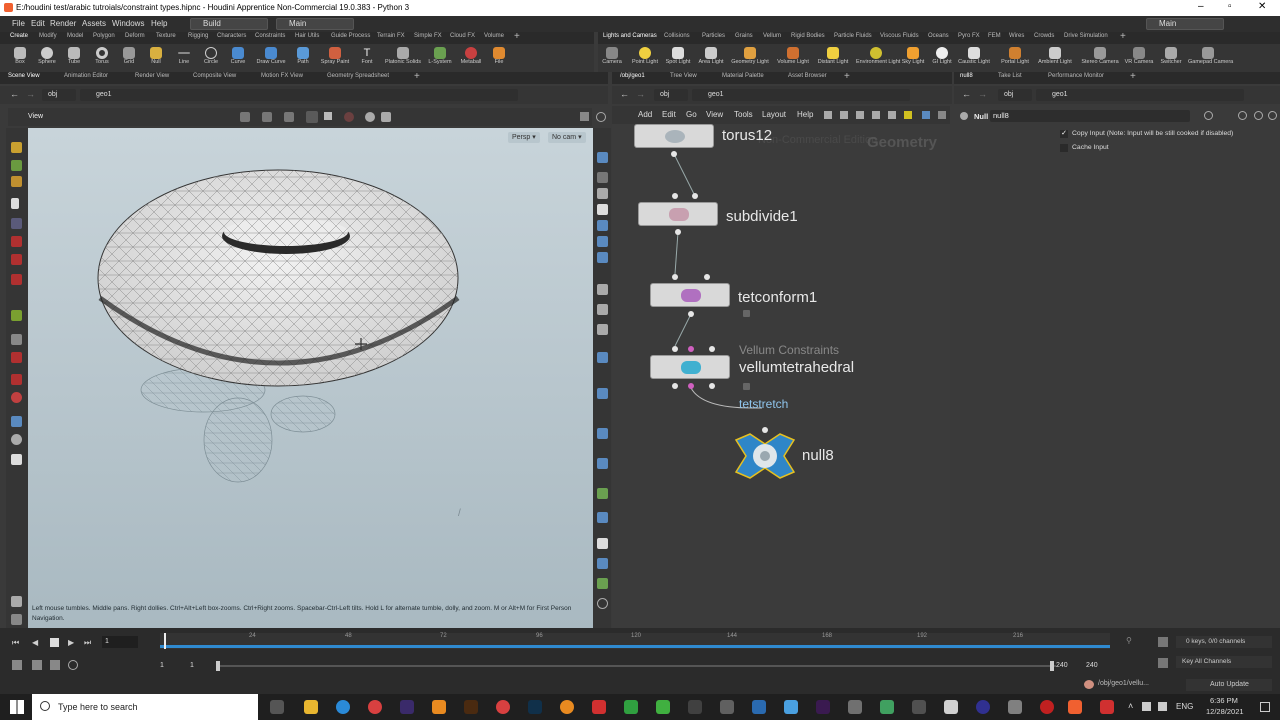 Image resolution: width=1280 pixels, height=720 pixels. Describe the element at coordinates (743, 114) in the screenshot. I see `network-menu-tools: Tools` at that location.